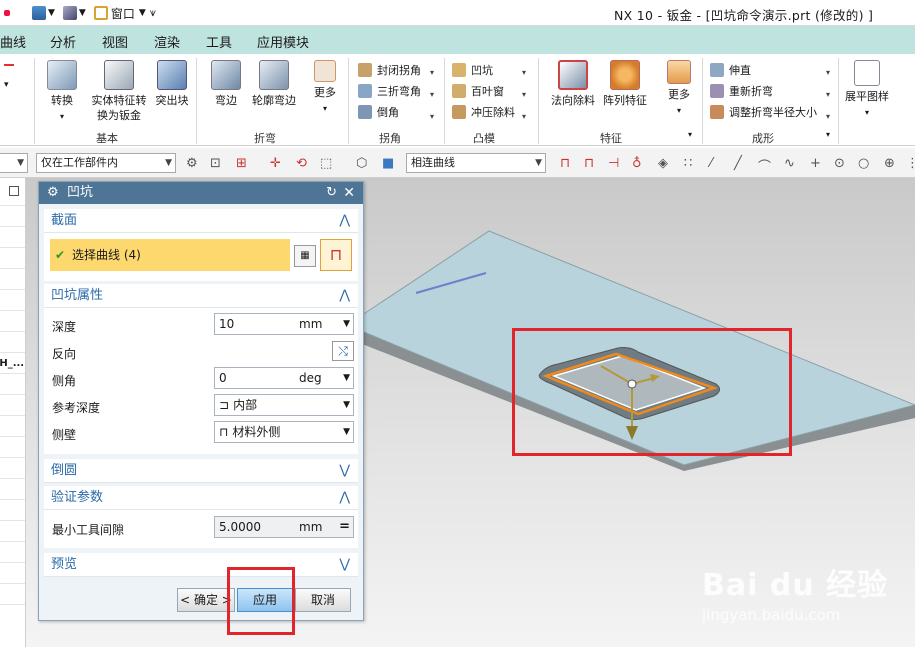 This screenshot has width=915, height=647. What do you see at coordinates (863, 163) in the screenshot?
I see `circle-icon: ○` at bounding box center [863, 163].